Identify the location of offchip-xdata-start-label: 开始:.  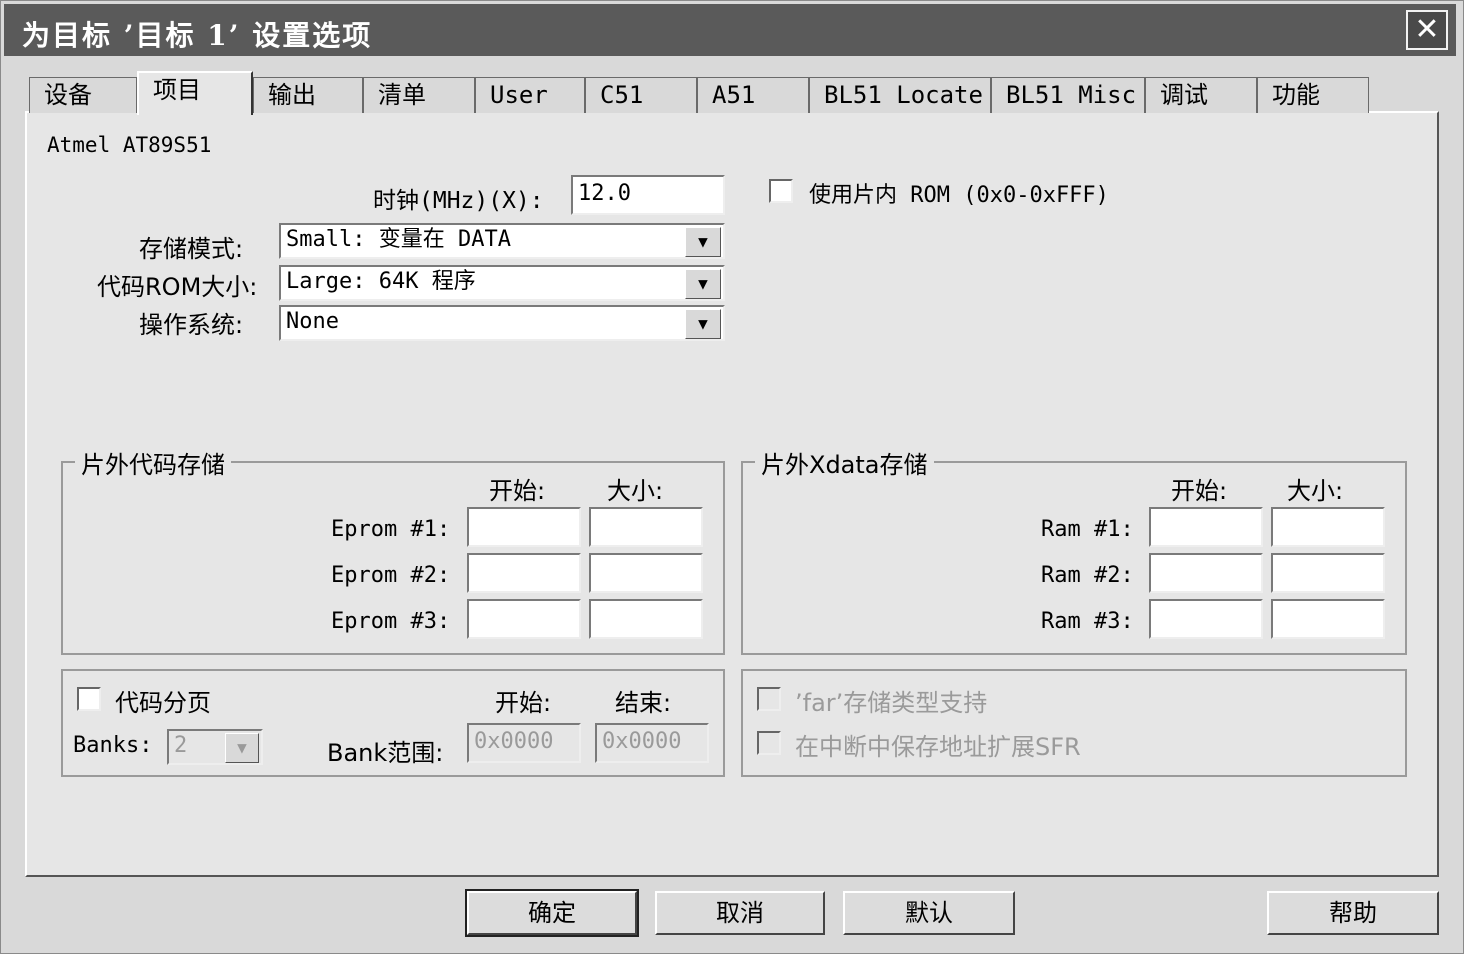
(1199, 491).